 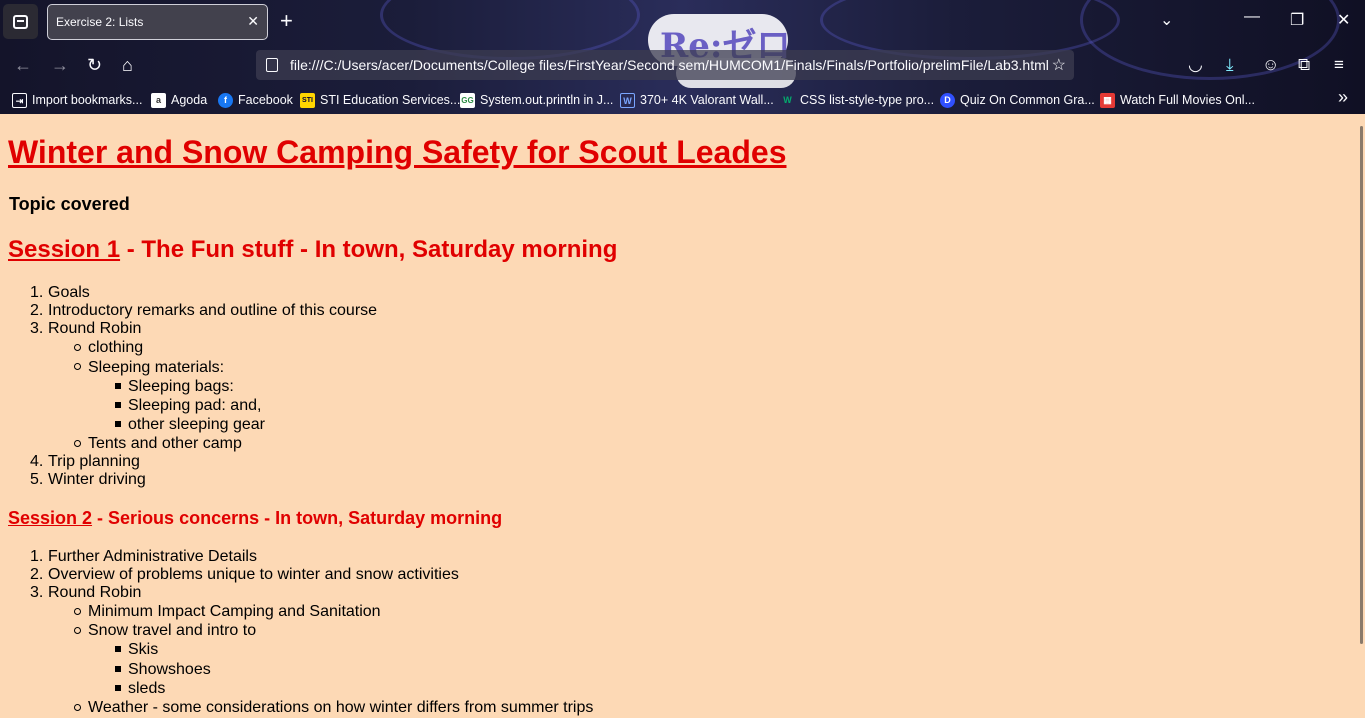 I want to click on topic-heading: Topic covered, so click(x=69, y=204).